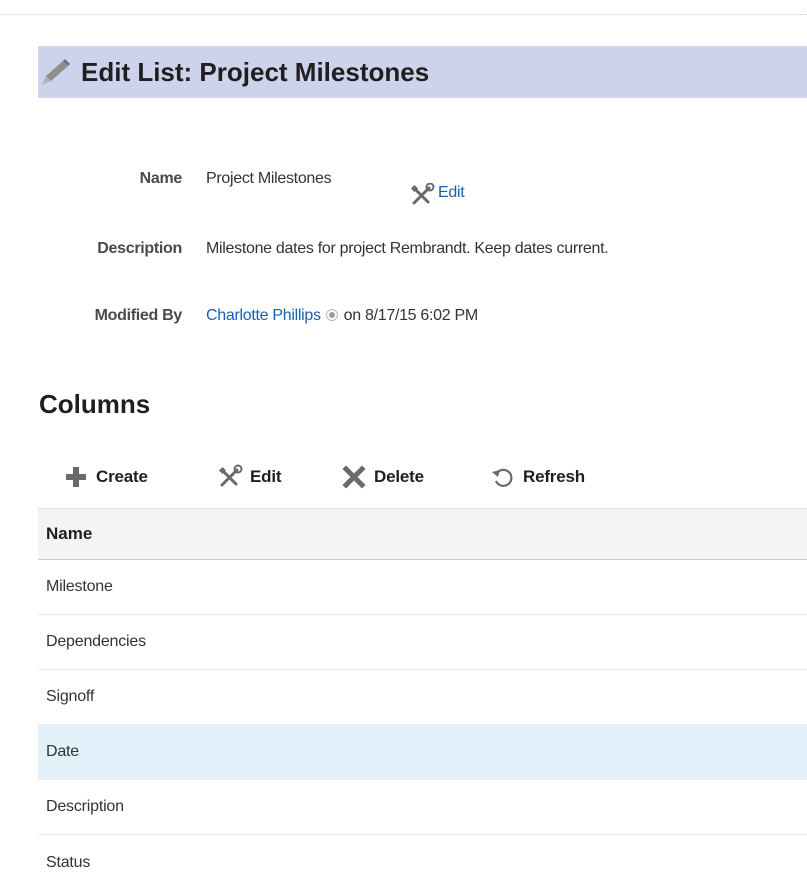 The height and width of the screenshot is (890, 807). Describe the element at coordinates (422, 807) in the screenshot. I see `table-row: Description` at that location.